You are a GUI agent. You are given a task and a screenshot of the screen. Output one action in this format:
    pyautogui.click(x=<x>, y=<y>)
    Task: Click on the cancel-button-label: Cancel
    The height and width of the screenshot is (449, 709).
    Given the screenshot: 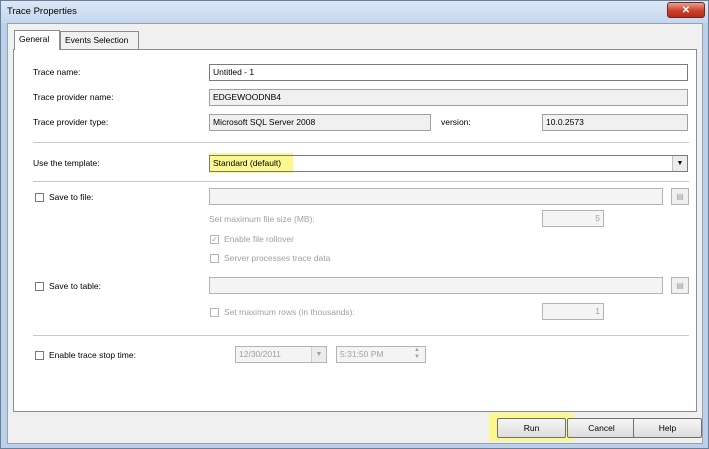 What is the action you would take?
    pyautogui.click(x=601, y=428)
    